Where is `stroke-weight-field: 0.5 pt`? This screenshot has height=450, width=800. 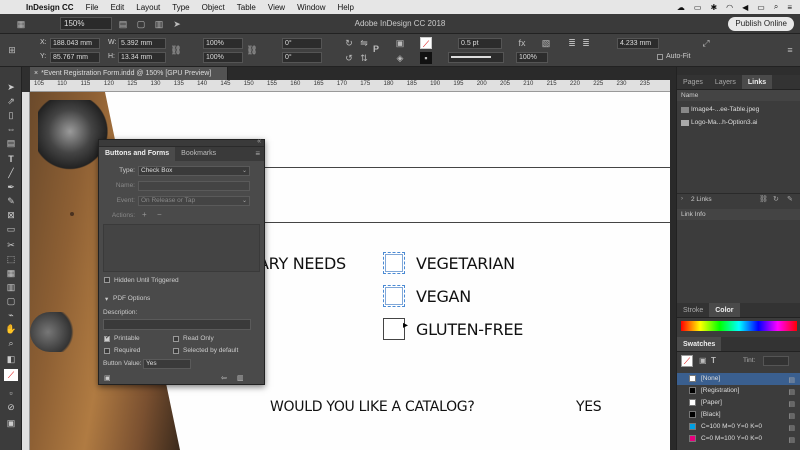 stroke-weight-field: 0.5 pt is located at coordinates (480, 43).